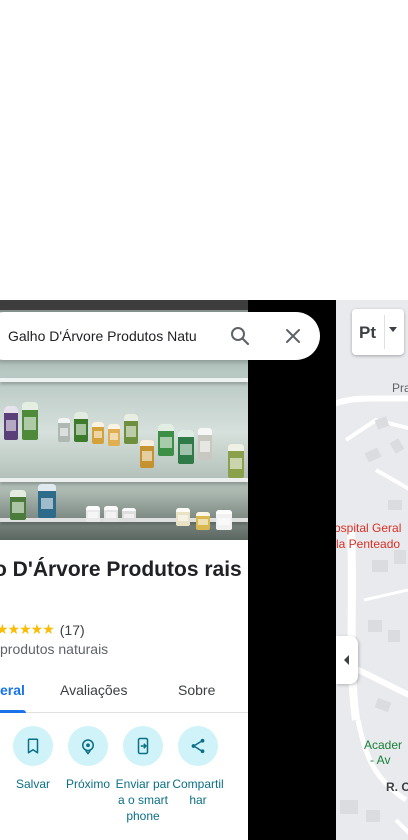  What do you see at coordinates (32, 784) in the screenshot?
I see `save-label: Salvar` at bounding box center [32, 784].